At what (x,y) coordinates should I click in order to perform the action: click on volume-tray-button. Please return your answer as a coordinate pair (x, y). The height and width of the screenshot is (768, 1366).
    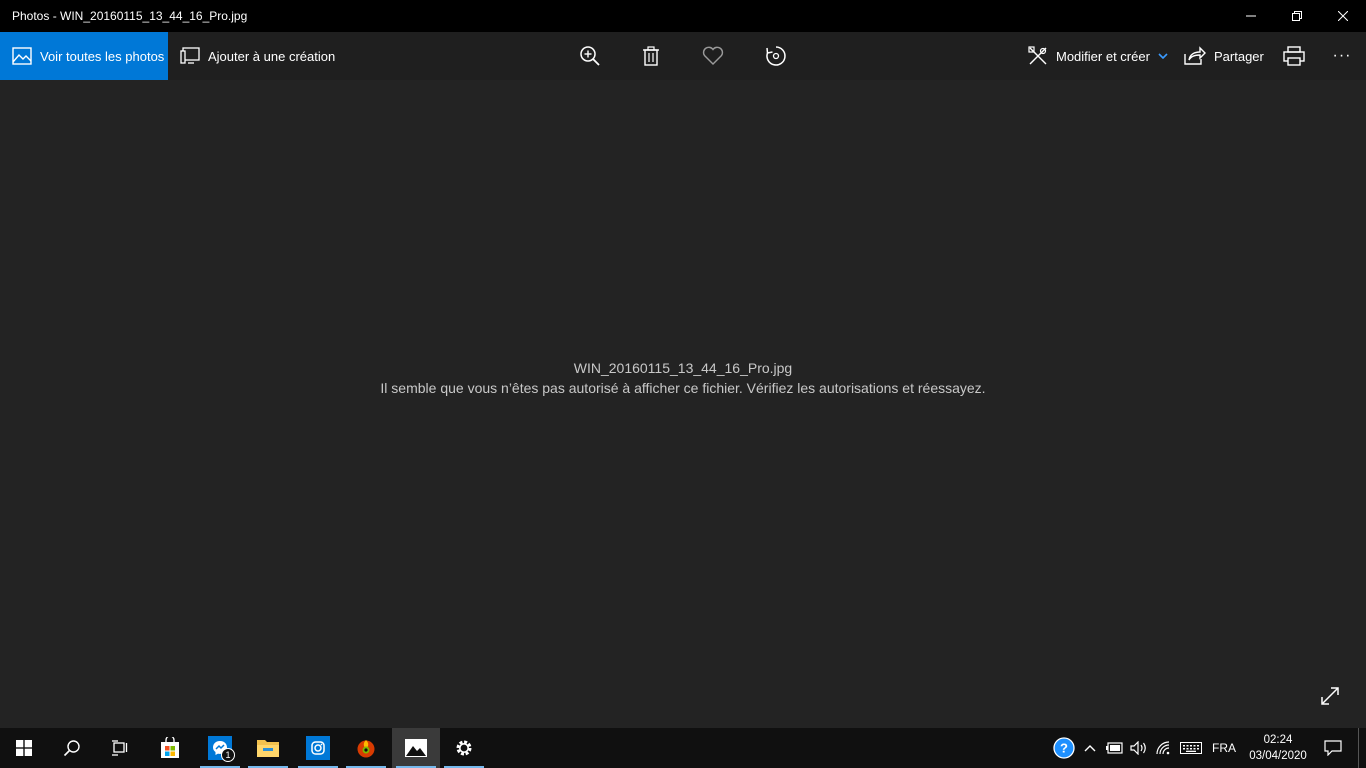
    Looking at the image, I should click on (1139, 748).